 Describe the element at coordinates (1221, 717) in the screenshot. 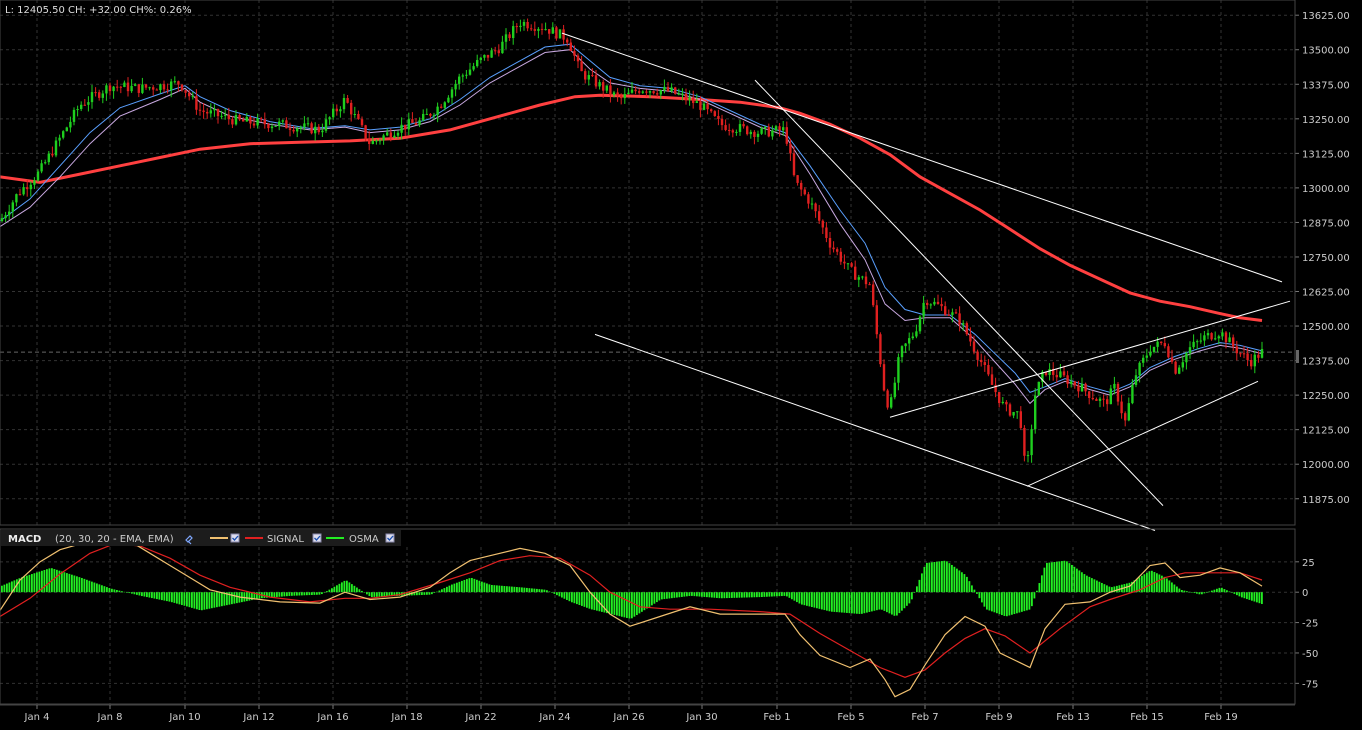

I see `date-tick-label: Feb 19` at that location.